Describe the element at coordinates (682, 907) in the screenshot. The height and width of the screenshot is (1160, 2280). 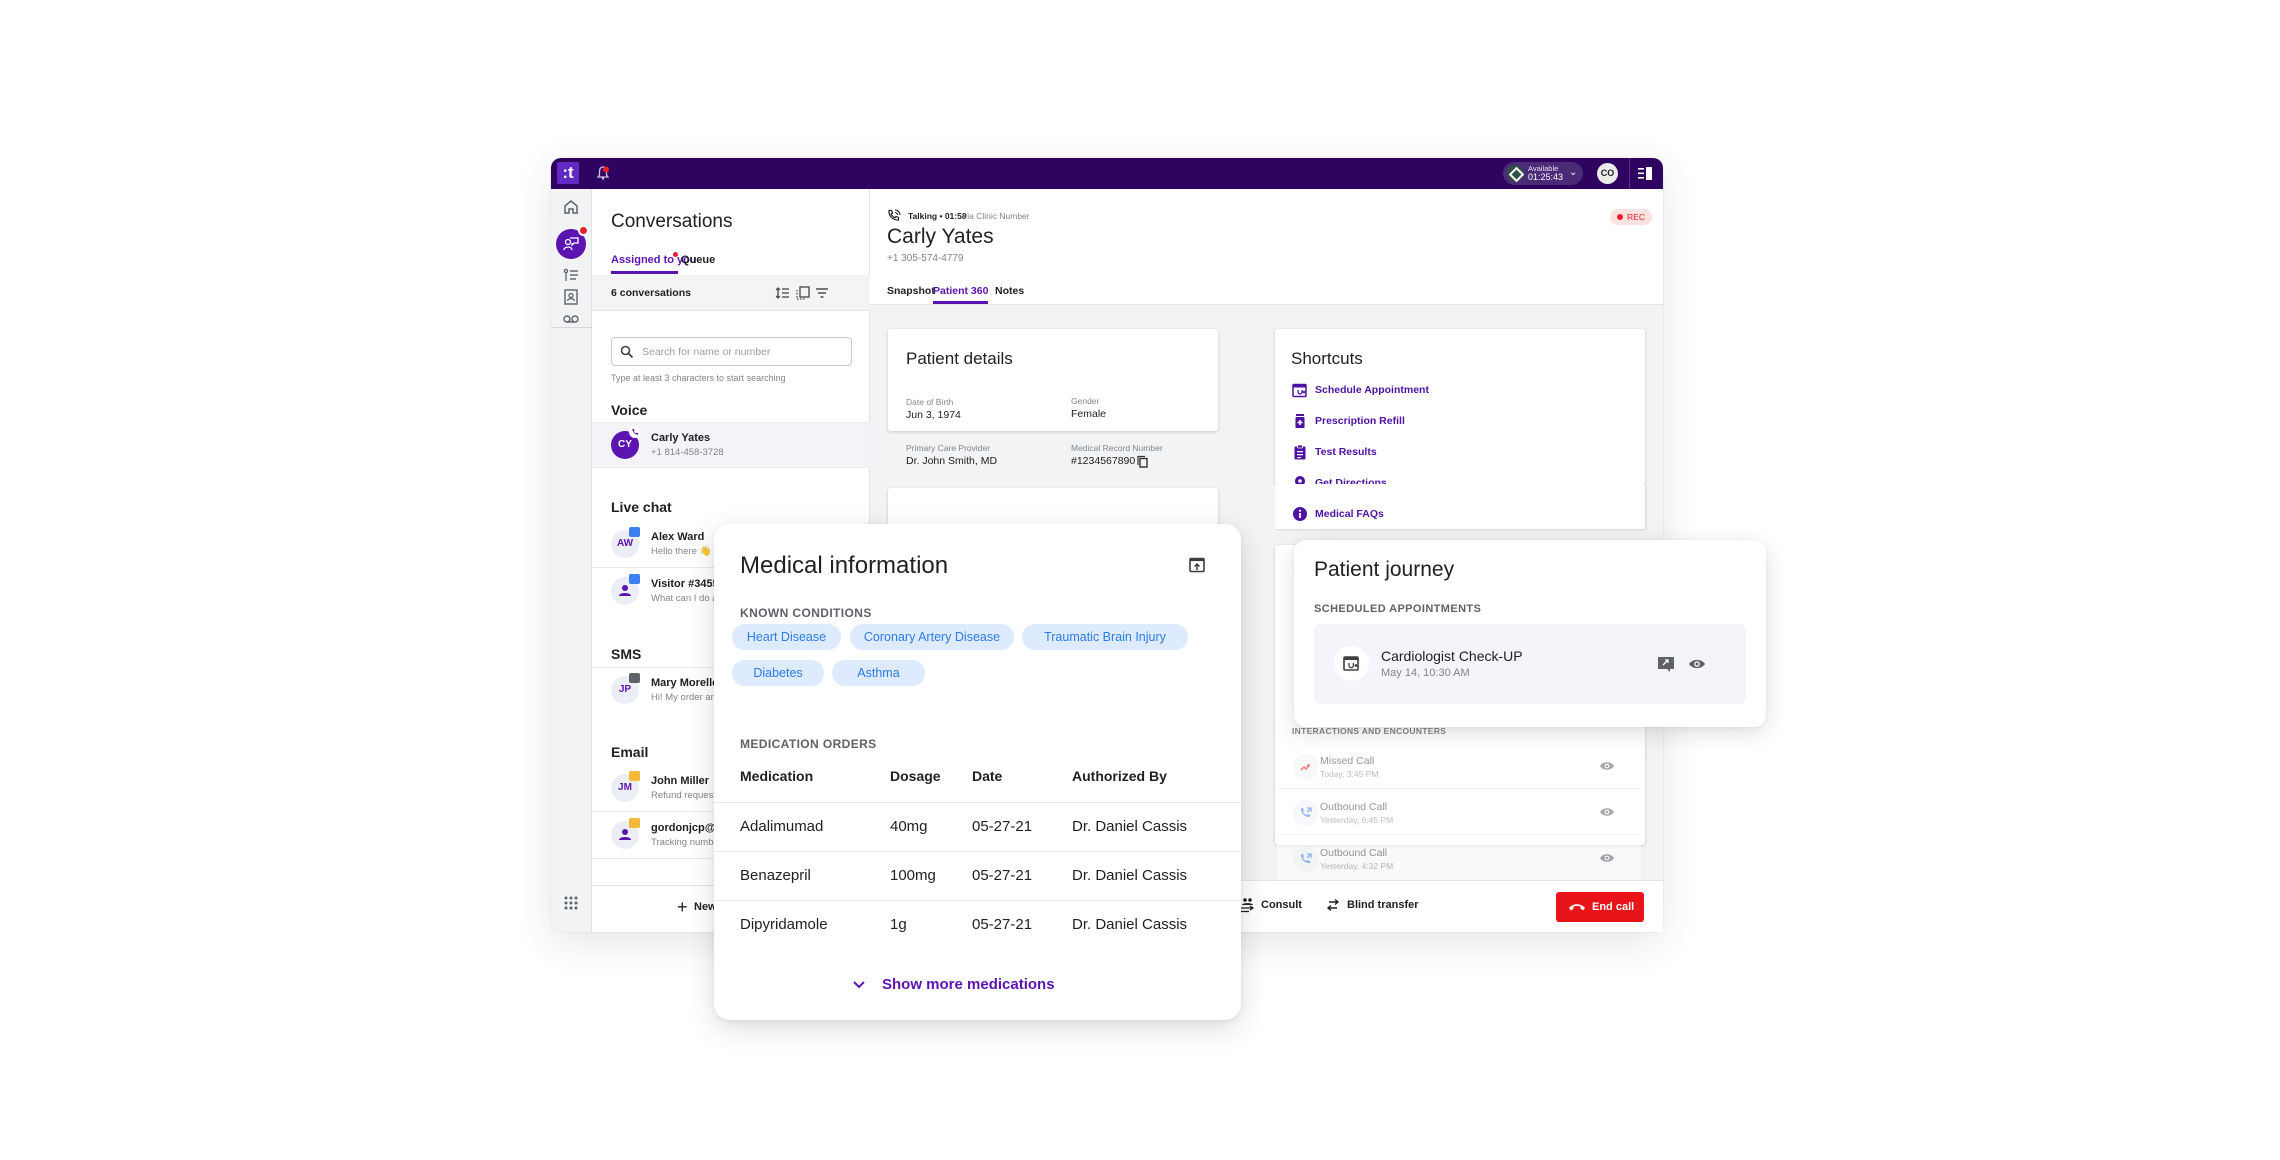
I see `plus-icon: +` at that location.